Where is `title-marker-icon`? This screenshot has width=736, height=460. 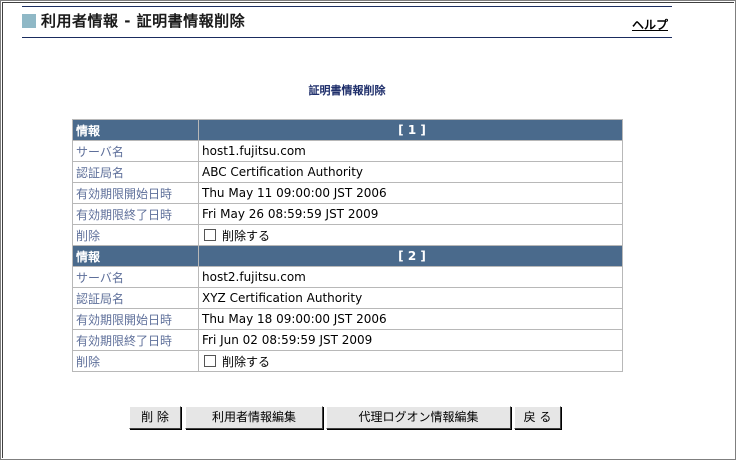 title-marker-icon is located at coordinates (29, 21).